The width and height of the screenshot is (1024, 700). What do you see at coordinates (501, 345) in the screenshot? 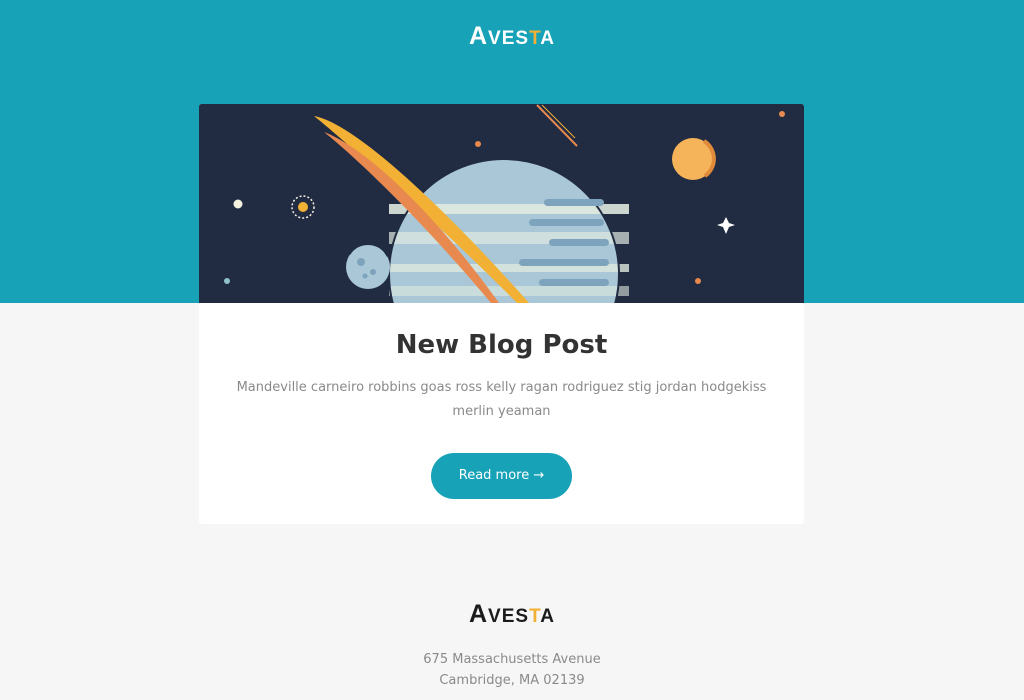
I see `post-title: New Blog Post` at bounding box center [501, 345].